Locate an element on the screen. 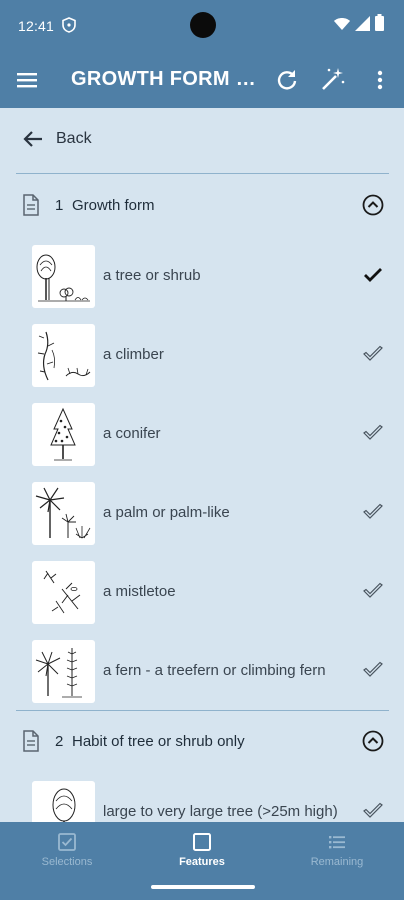  battery-icon is located at coordinates (379, 22).